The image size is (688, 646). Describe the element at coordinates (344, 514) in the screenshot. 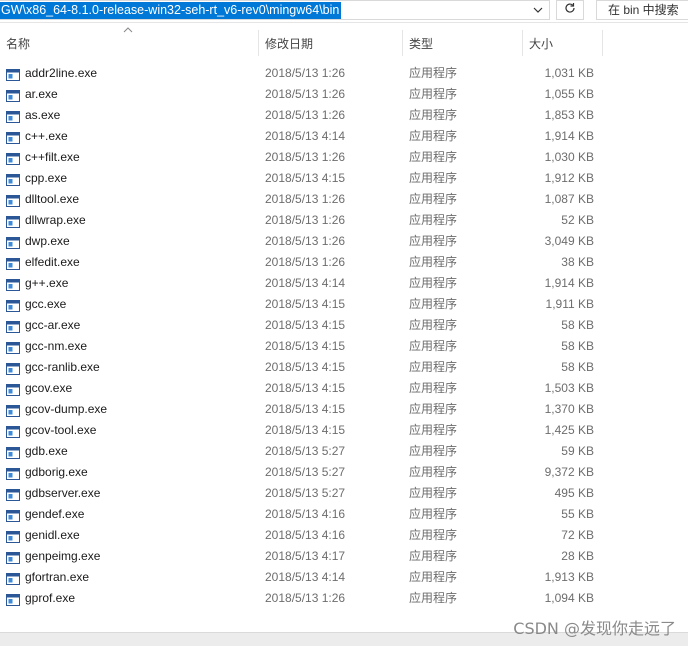

I see `file-row: gendef.exe 2018/5/13 4:16 应用程序 55 KB` at that location.